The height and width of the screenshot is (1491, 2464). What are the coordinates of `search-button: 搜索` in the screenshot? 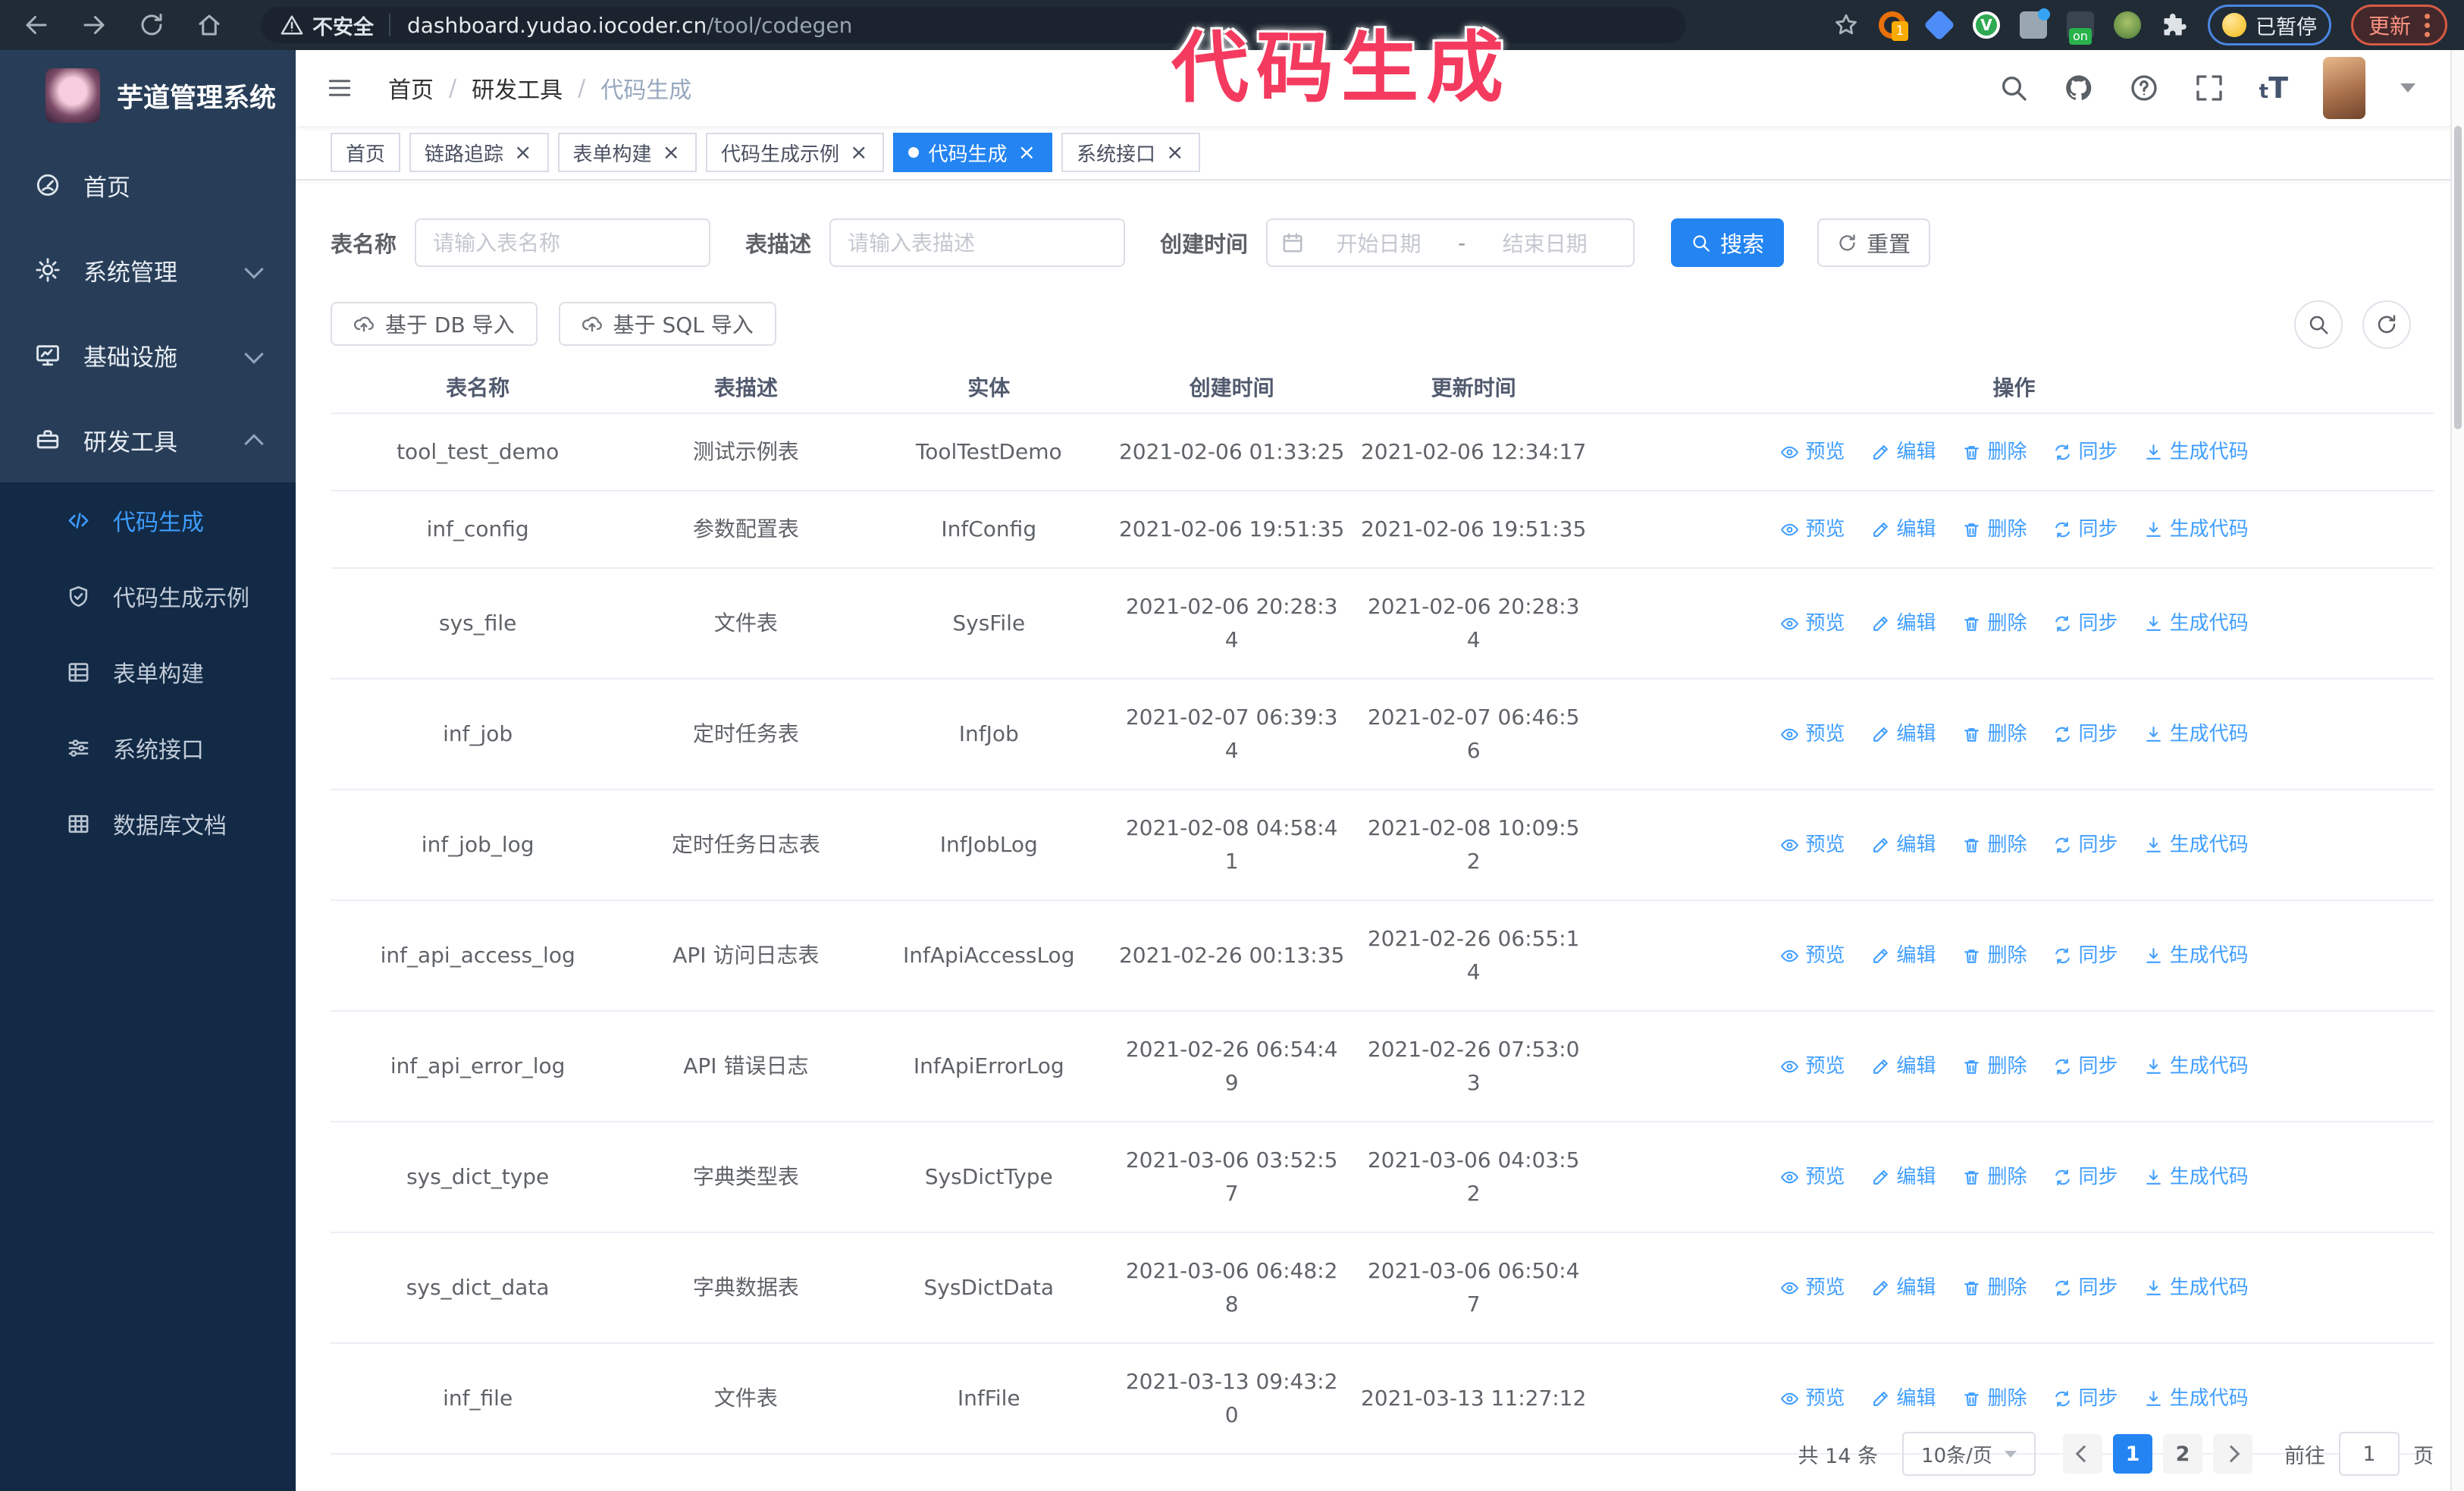 It's located at (1728, 242).